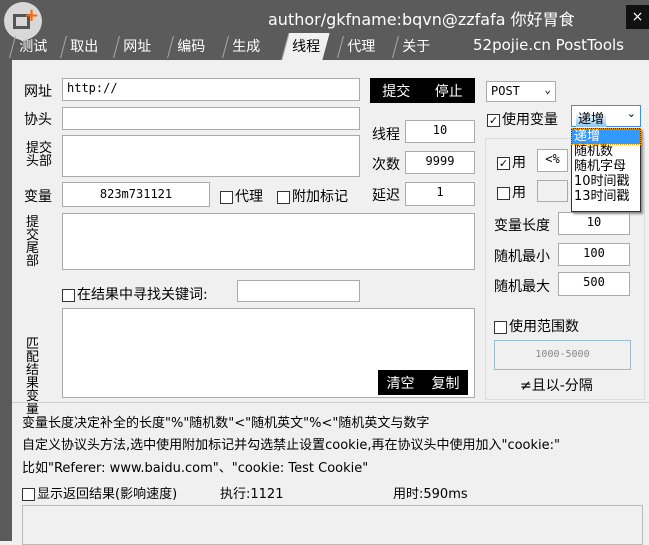 The width and height of the screenshot is (649, 545). What do you see at coordinates (211, 156) in the screenshot?
I see `submit-head-textarea` at bounding box center [211, 156].